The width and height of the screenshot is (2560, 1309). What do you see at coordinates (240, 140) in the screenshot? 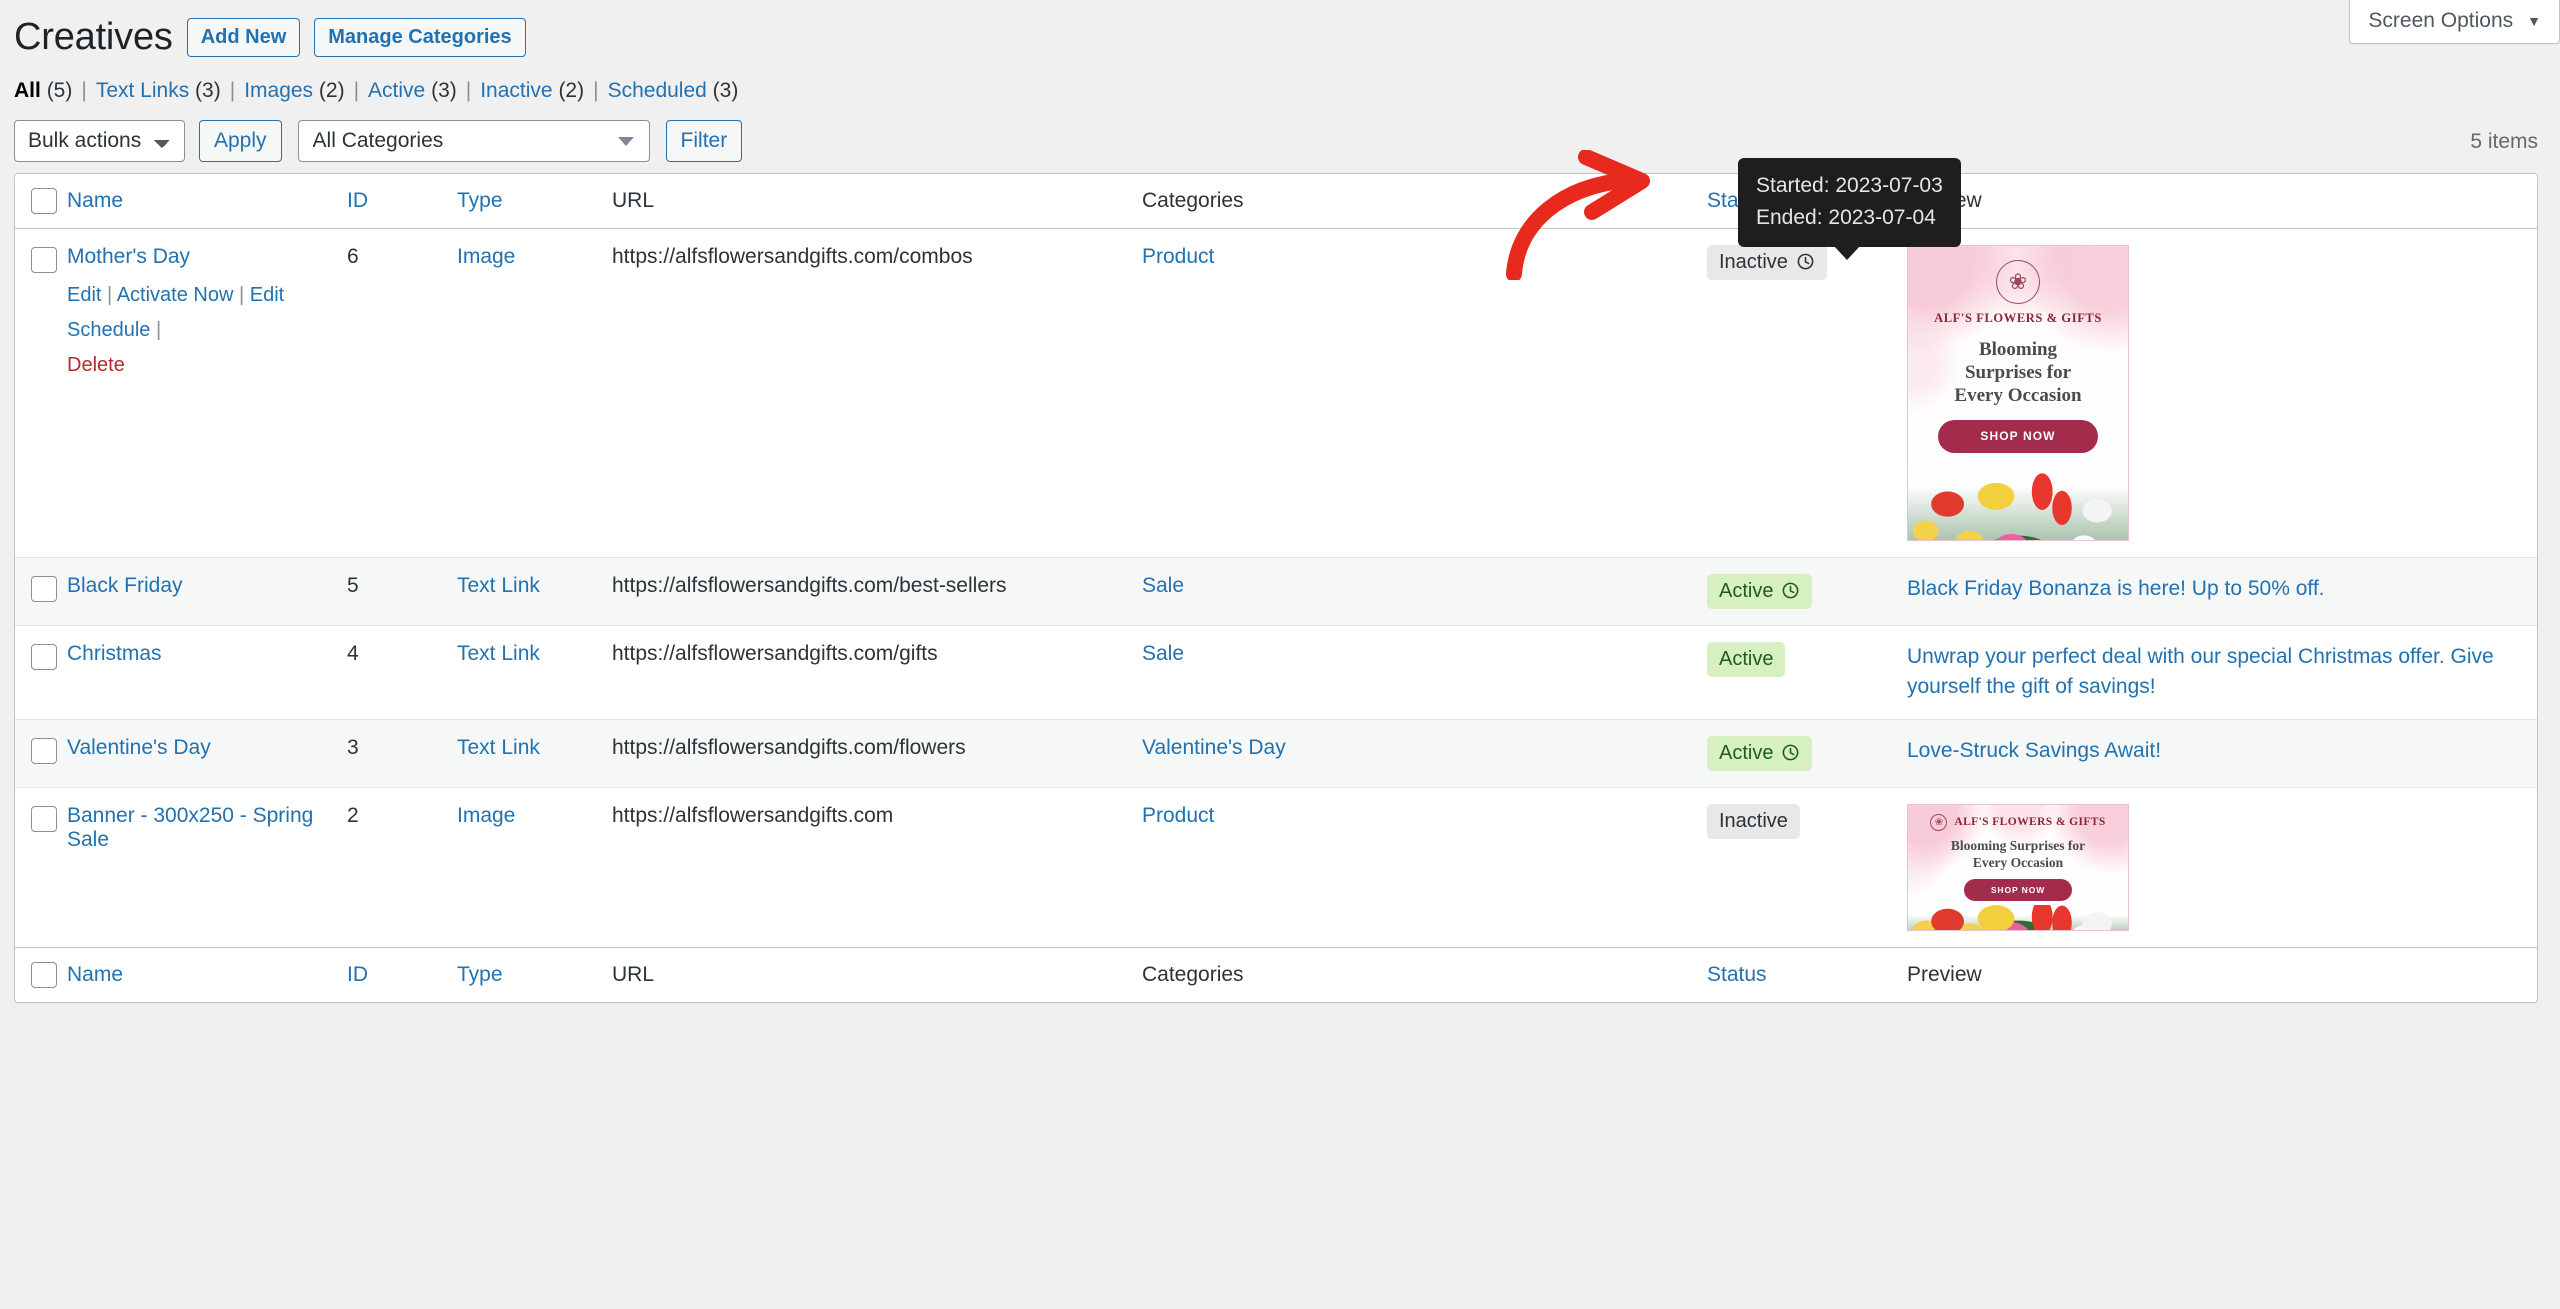
I see `apply-button: Apply` at bounding box center [240, 140].